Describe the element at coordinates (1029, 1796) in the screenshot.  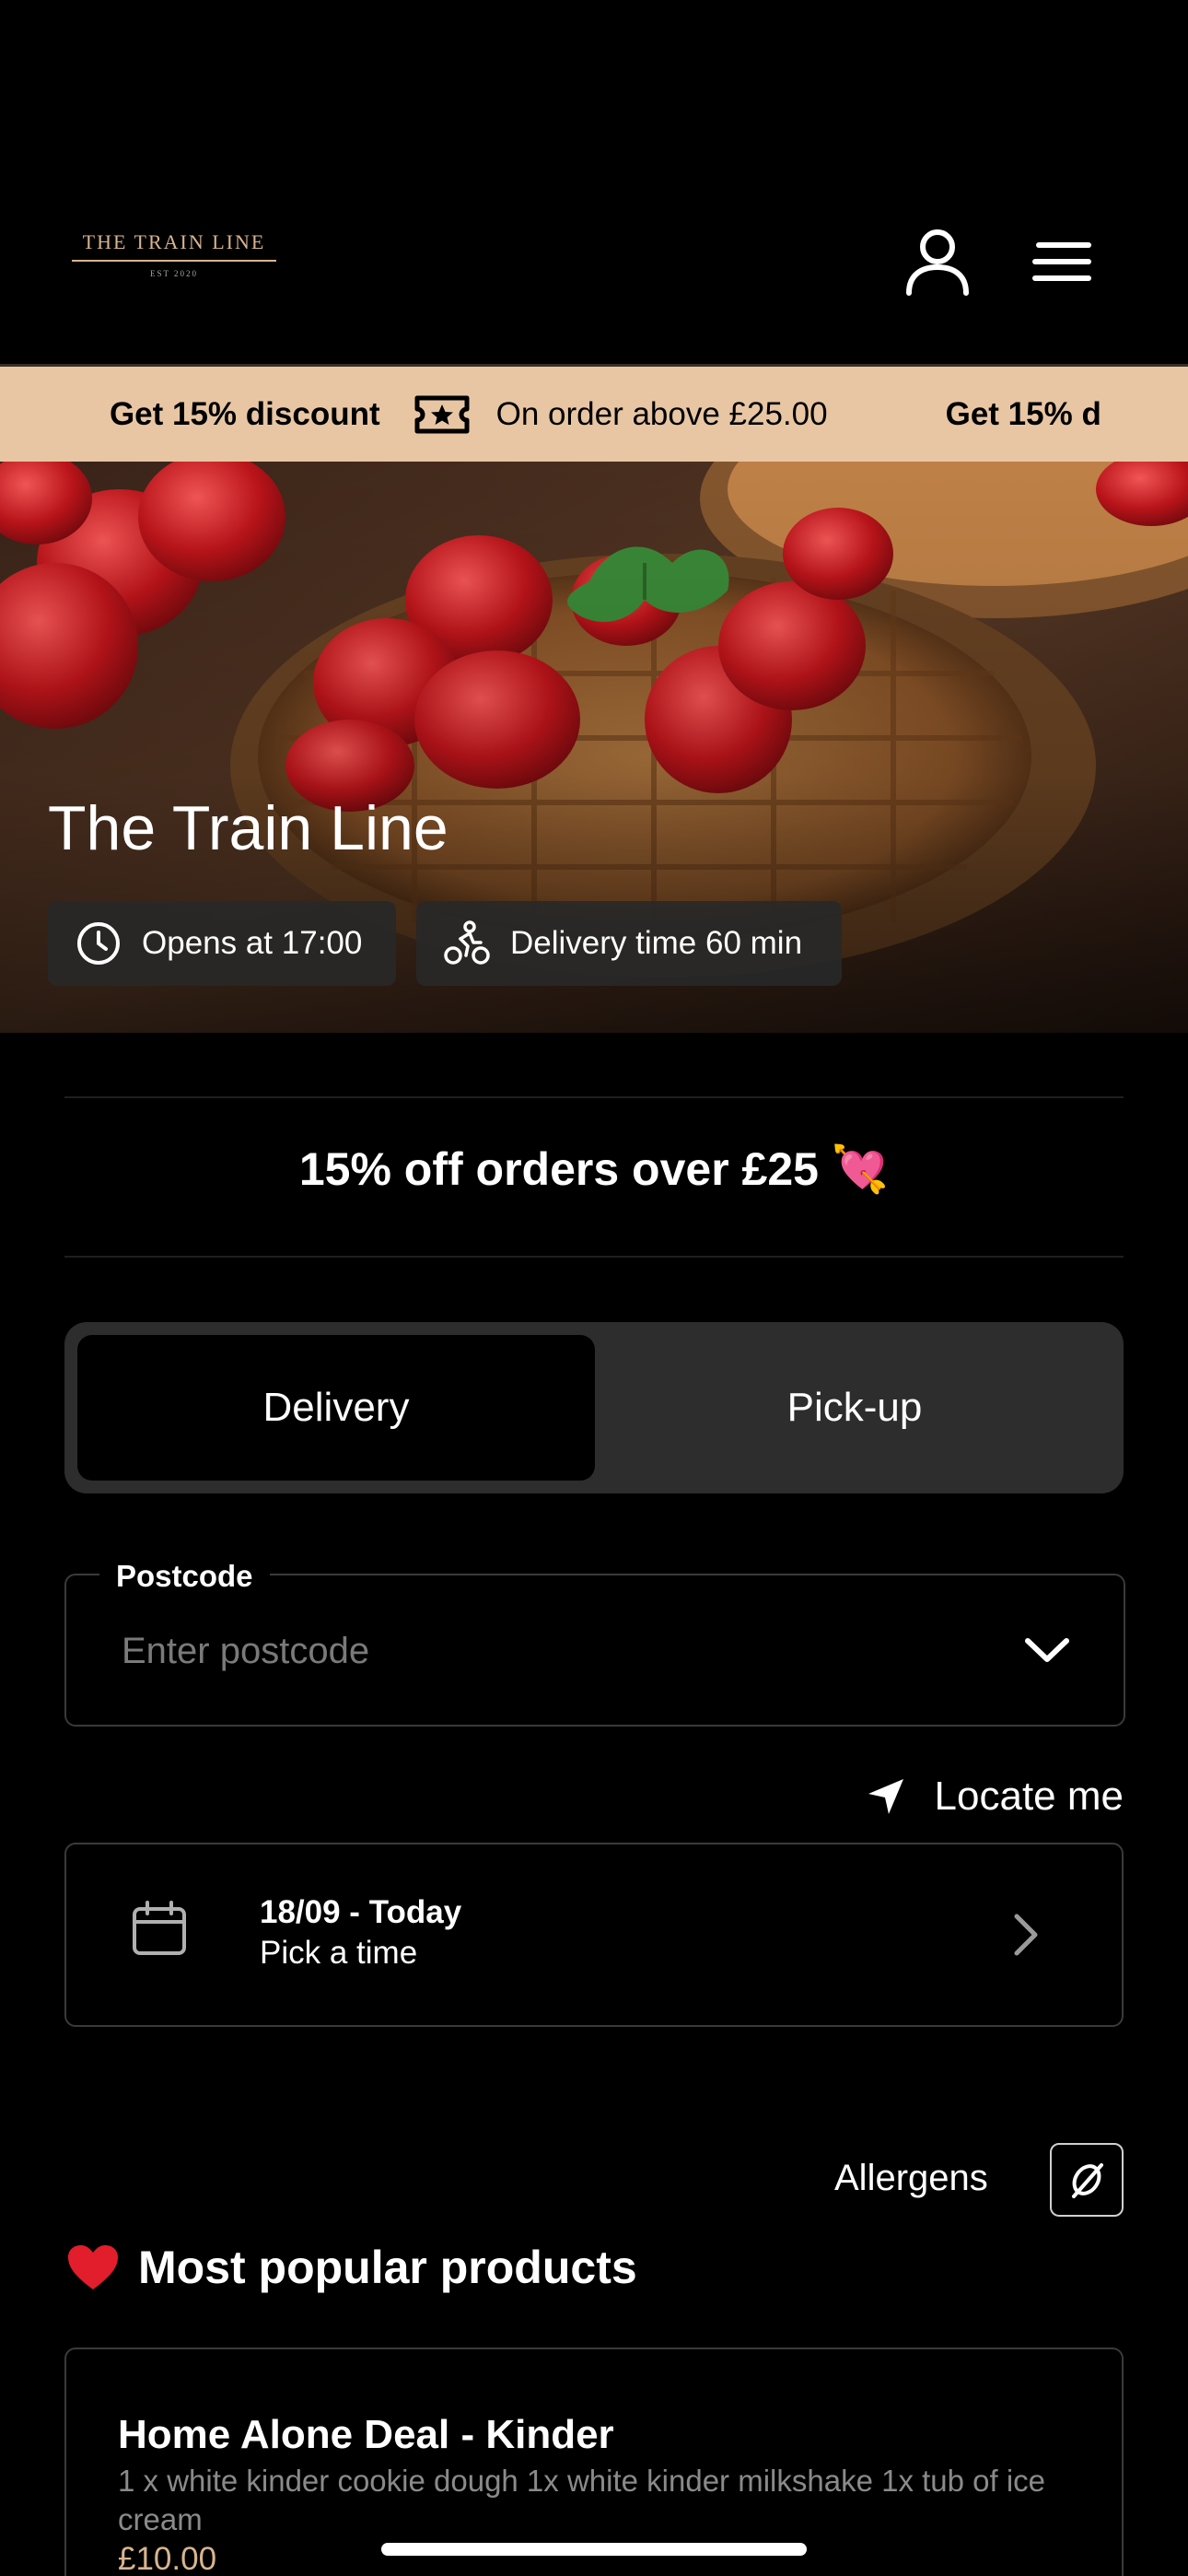
I see `locate-me-label: Locate me` at that location.